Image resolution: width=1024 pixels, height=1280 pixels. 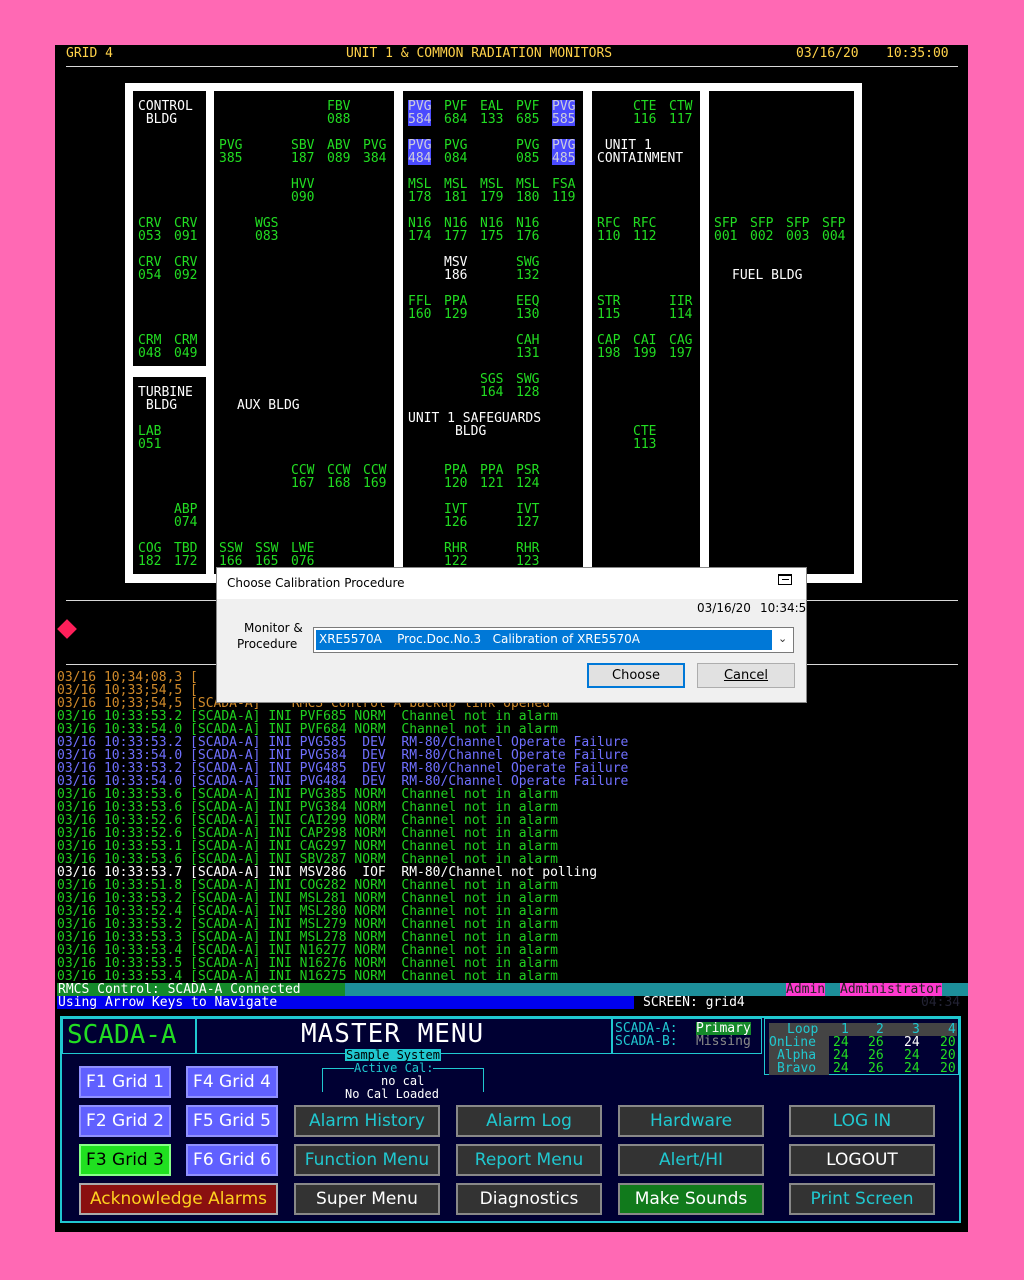 What do you see at coordinates (149, 438) in the screenshot?
I see `monitor-lab051: LAB 051` at bounding box center [149, 438].